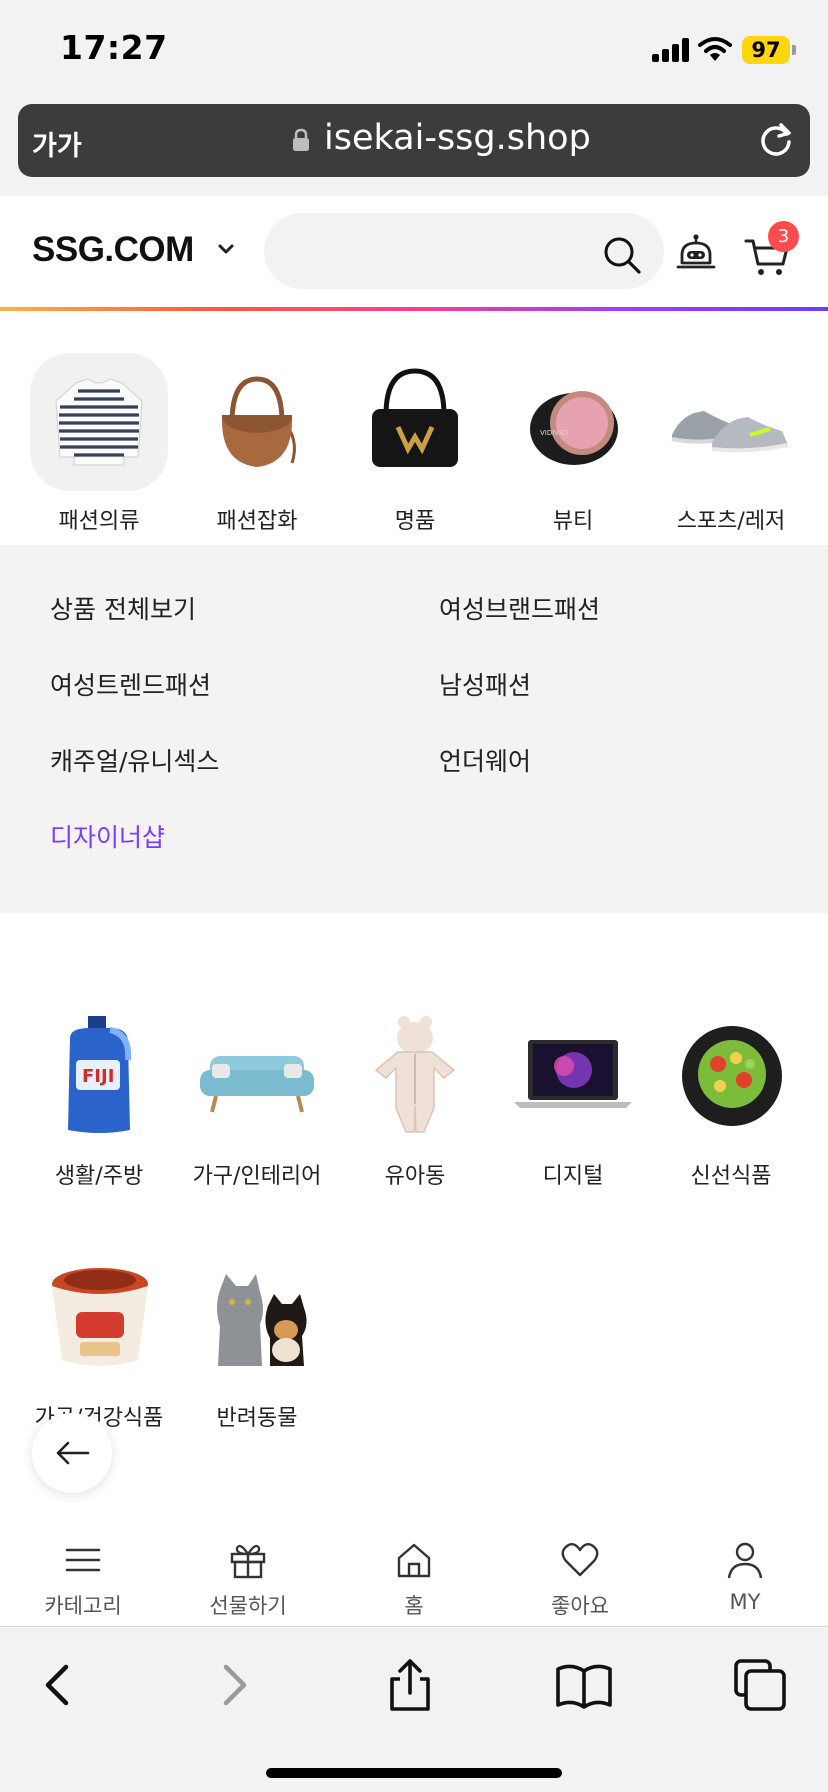 The width and height of the screenshot is (828, 1792). What do you see at coordinates (99, 1319) in the screenshot?
I see `kimchi-cup-icon` at bounding box center [99, 1319].